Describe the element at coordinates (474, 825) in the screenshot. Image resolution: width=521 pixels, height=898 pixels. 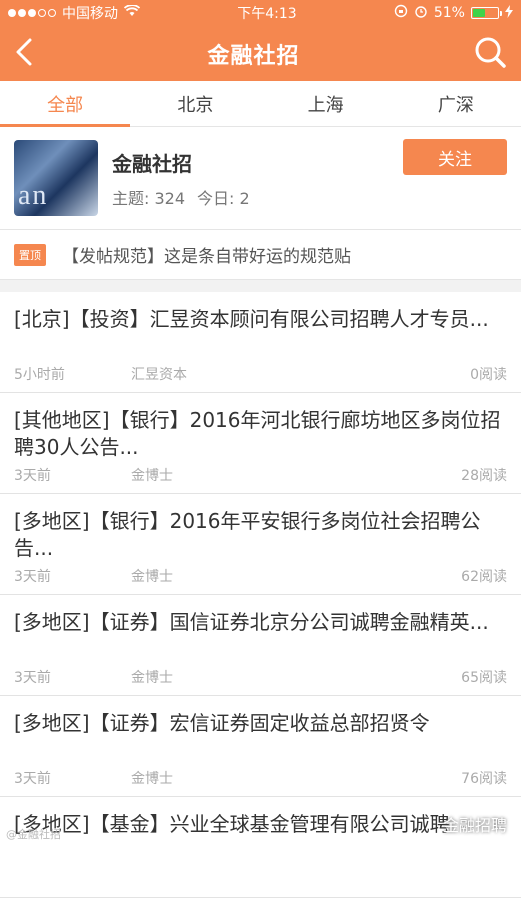
I see `watermark-right: 金融招聘` at that location.